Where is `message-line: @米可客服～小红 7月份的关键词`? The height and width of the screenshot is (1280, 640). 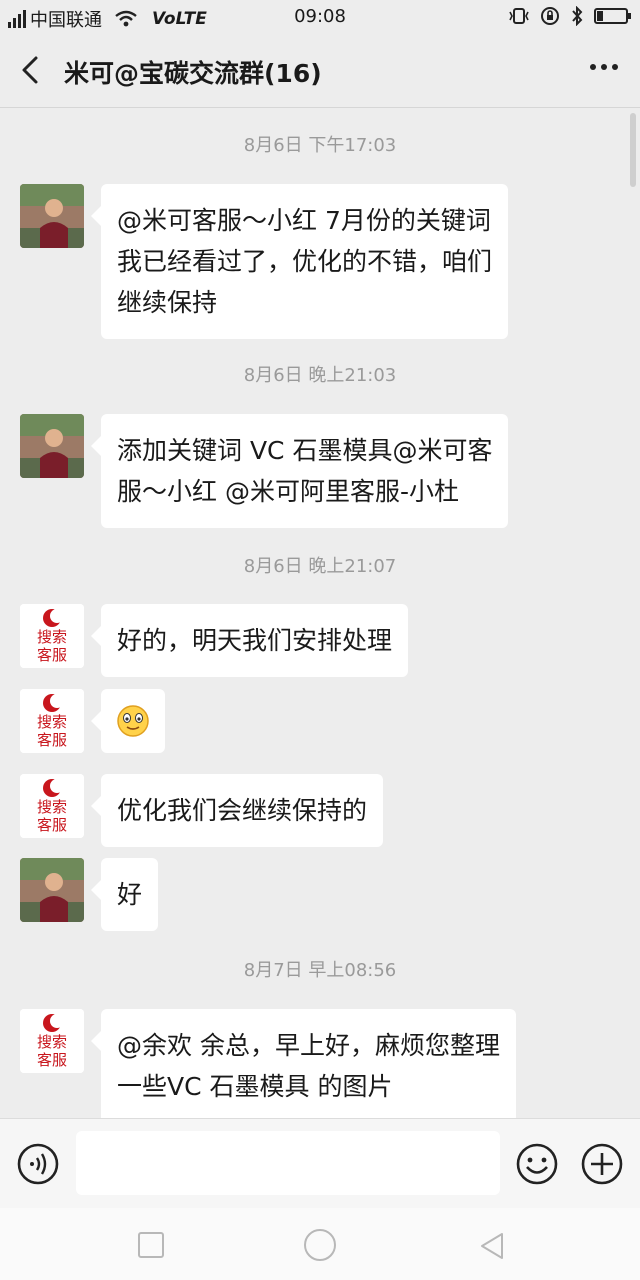
message-line: @米可客服～小红 7月份的关键词 is located at coordinates (304, 220).